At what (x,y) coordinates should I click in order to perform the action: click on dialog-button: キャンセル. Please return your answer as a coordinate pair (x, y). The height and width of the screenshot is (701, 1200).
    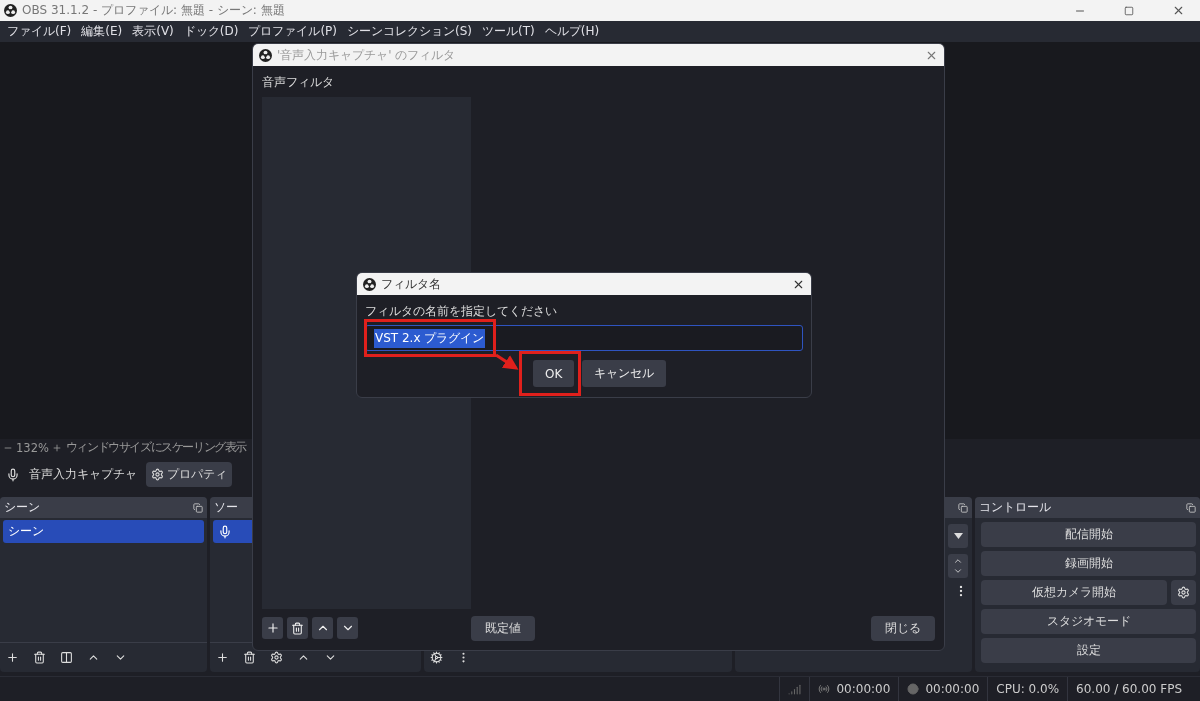
    Looking at the image, I should click on (624, 373).